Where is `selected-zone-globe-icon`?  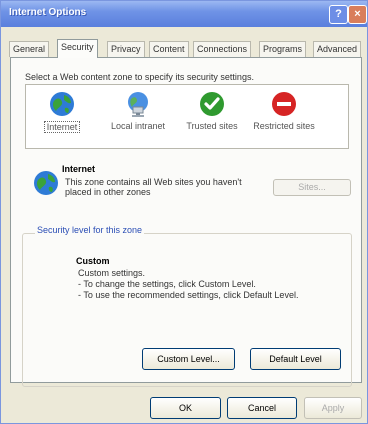 selected-zone-globe-icon is located at coordinates (46, 183).